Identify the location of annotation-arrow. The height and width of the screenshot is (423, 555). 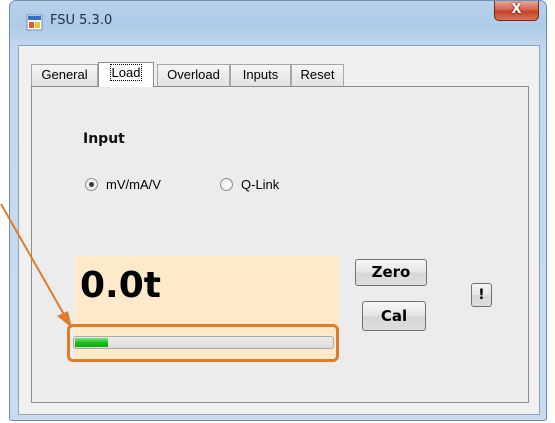
(36, 265).